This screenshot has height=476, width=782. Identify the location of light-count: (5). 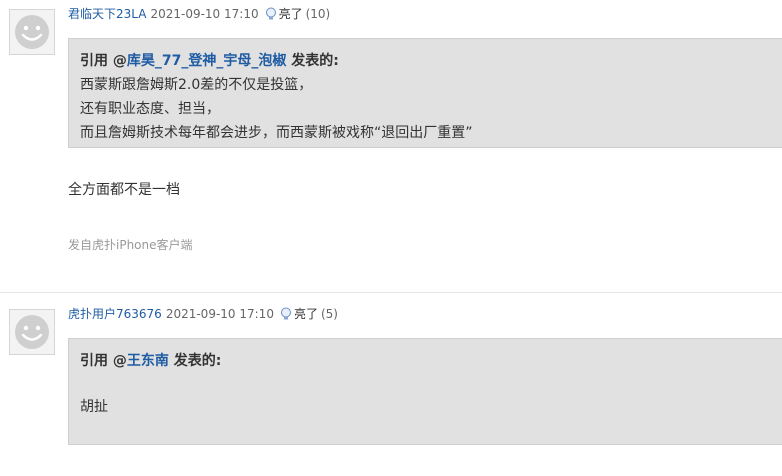
(329, 314).